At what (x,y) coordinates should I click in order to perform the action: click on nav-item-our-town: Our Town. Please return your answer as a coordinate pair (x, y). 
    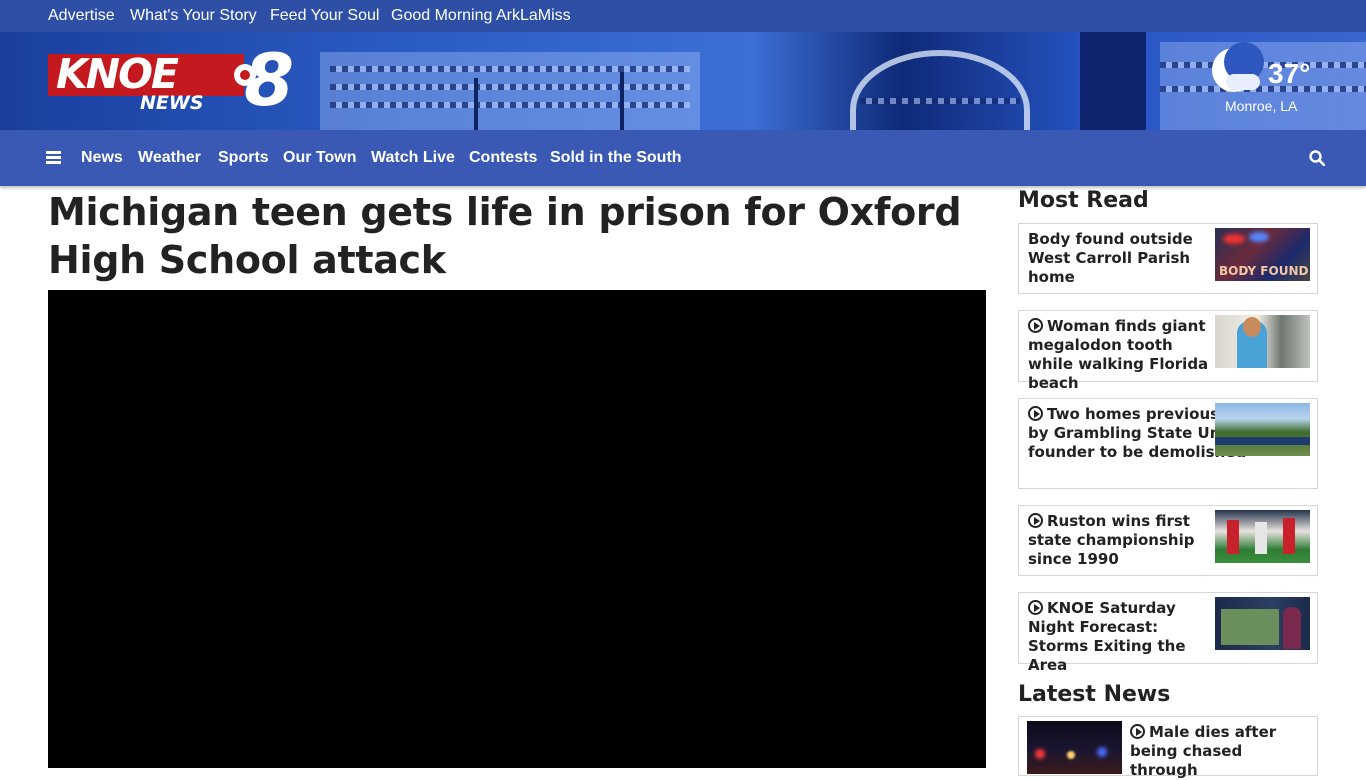
    Looking at the image, I should click on (319, 158).